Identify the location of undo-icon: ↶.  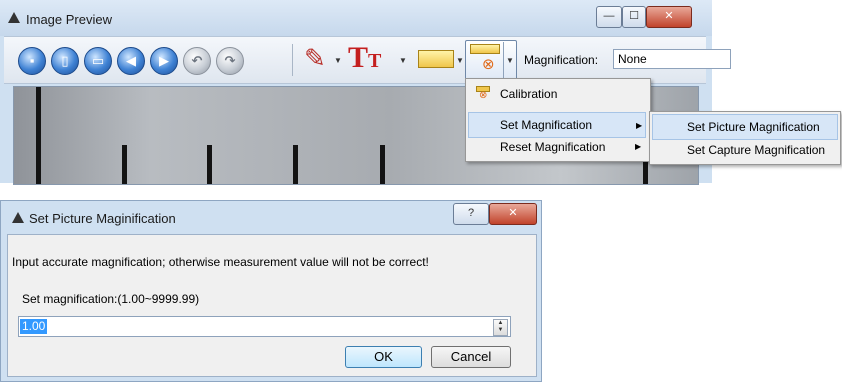
(197, 60).